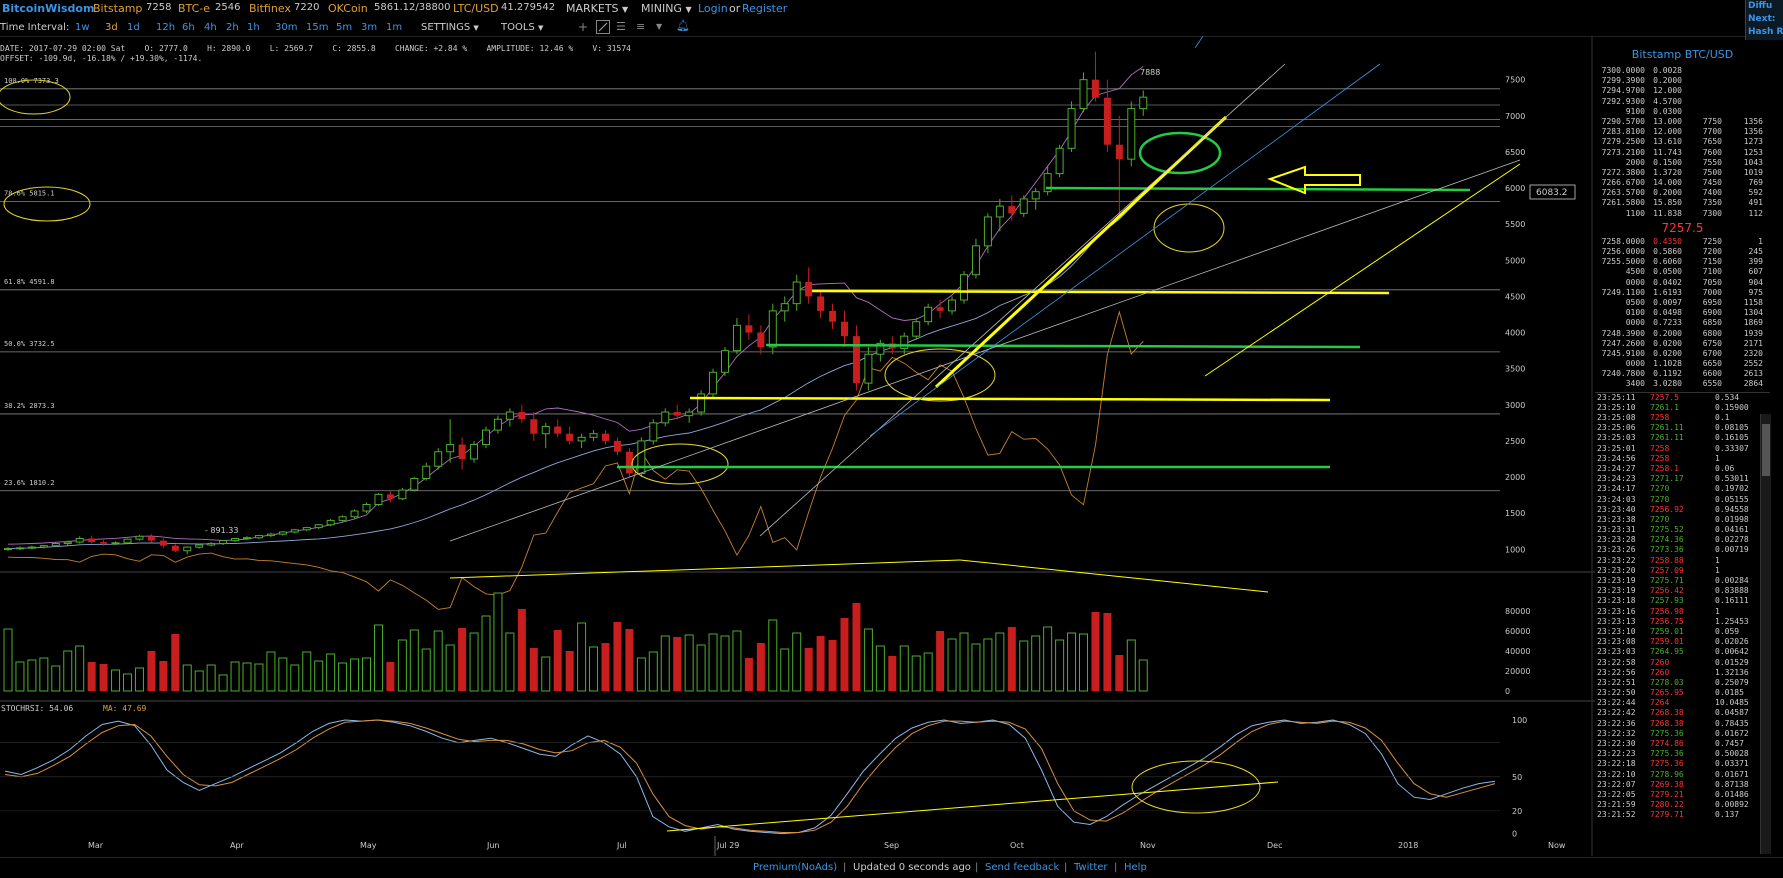 The image size is (1783, 878). Describe the element at coordinates (1616, 794) in the screenshot. I see `trade-time: 23:22:05` at that location.